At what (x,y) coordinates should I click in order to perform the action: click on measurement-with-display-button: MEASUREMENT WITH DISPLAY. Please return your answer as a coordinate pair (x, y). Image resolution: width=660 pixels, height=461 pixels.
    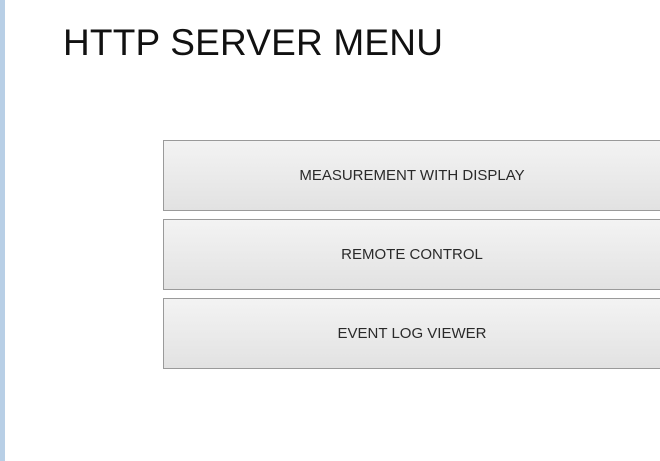
    Looking at the image, I should click on (411, 175).